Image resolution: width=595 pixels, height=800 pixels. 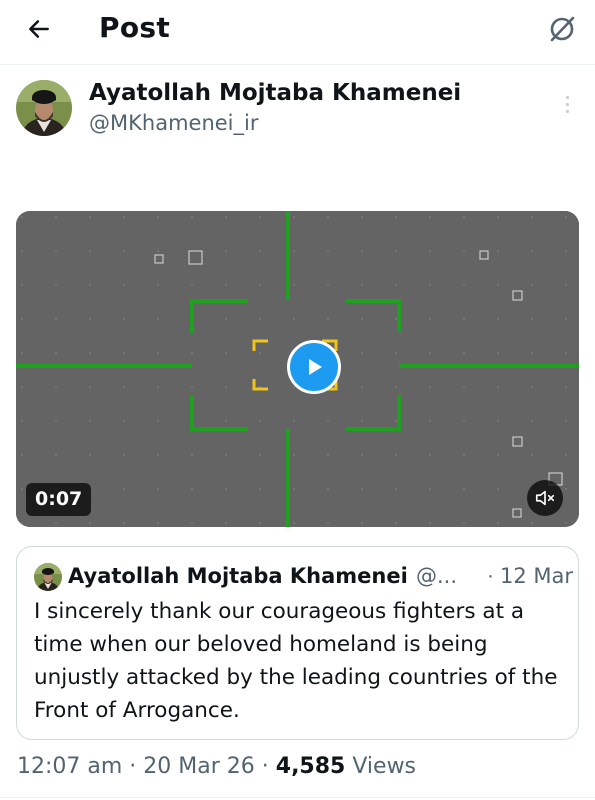 What do you see at coordinates (173, 123) in the screenshot?
I see `author-handle: @MKhamenei_ir` at bounding box center [173, 123].